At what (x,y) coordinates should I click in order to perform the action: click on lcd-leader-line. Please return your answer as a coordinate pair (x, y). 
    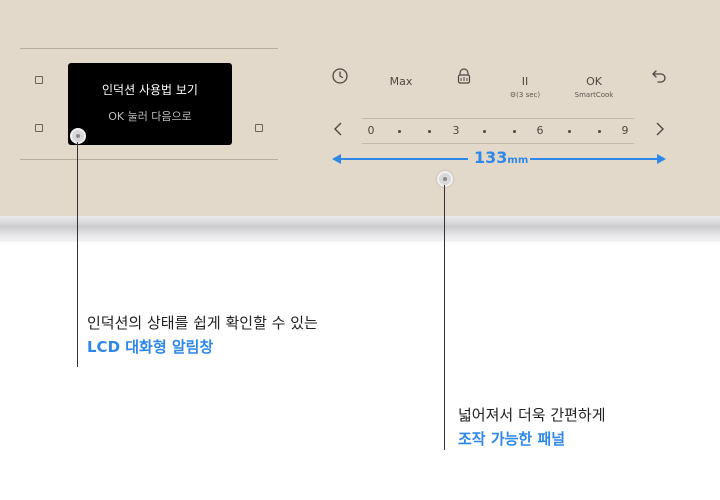
    Looking at the image, I should click on (77, 254).